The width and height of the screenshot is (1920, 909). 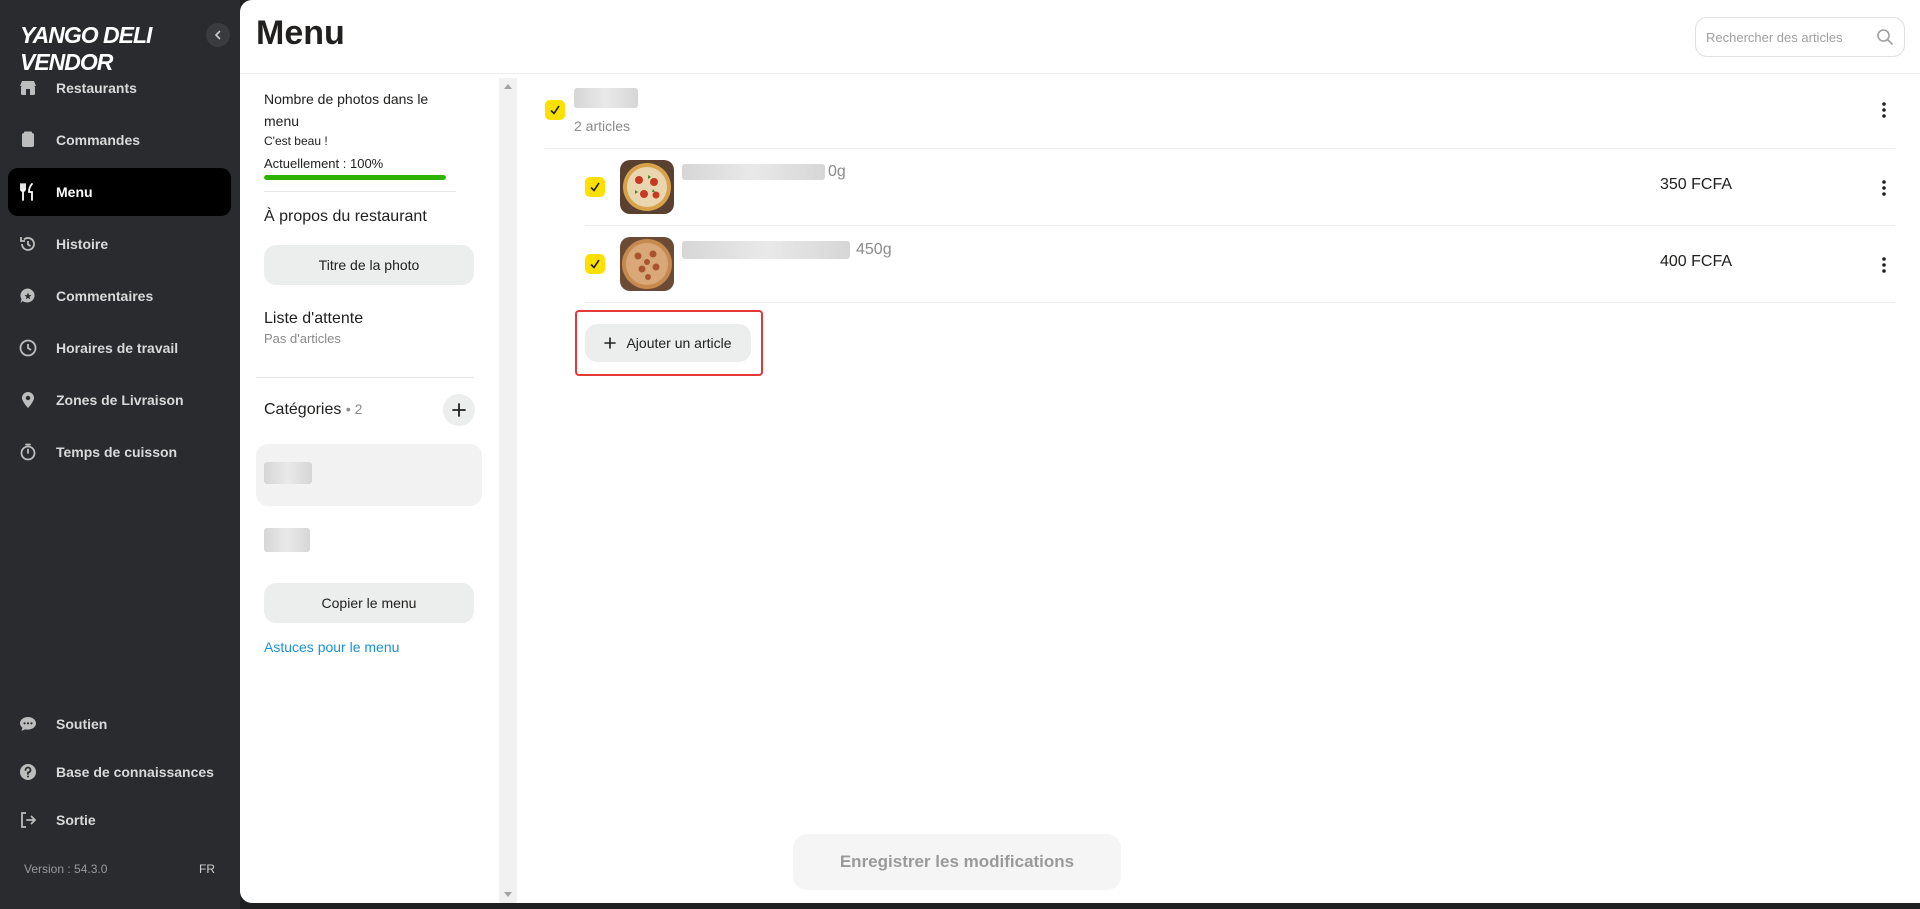 I want to click on add-article-highlight: Ajouter un article, so click(x=669, y=343).